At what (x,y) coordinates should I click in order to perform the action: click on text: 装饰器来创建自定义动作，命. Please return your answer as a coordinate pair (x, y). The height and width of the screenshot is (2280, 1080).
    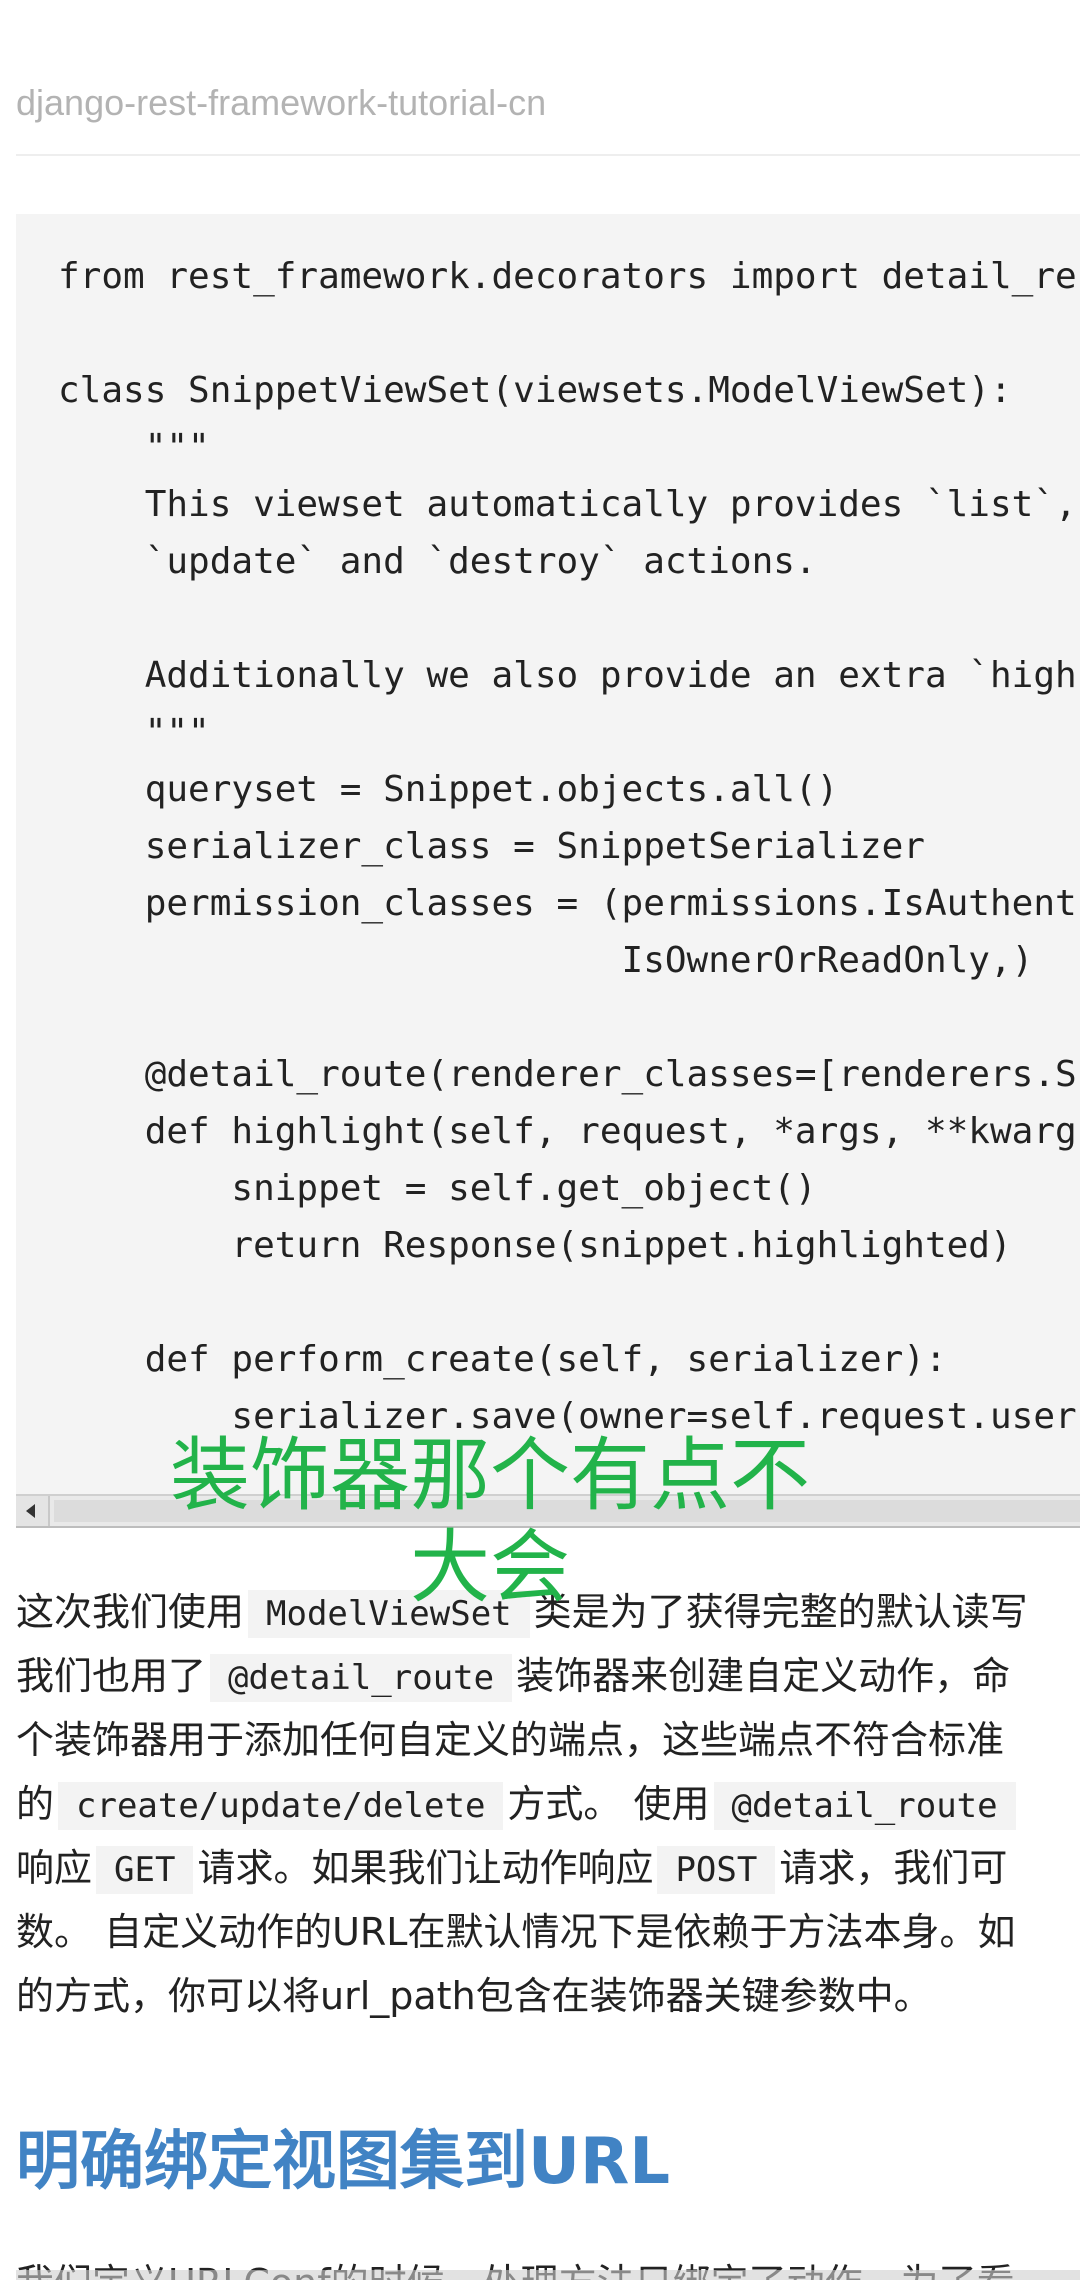
    Looking at the image, I should click on (763, 1676).